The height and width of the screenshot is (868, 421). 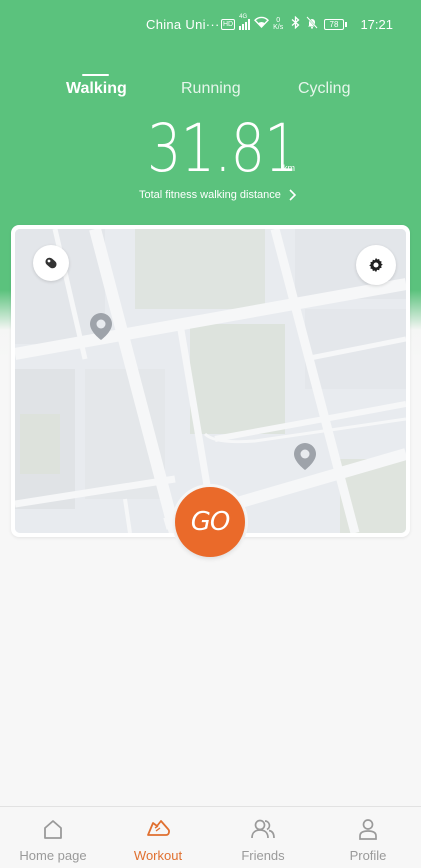 What do you see at coordinates (262, 24) in the screenshot?
I see `wifi-icon` at bounding box center [262, 24].